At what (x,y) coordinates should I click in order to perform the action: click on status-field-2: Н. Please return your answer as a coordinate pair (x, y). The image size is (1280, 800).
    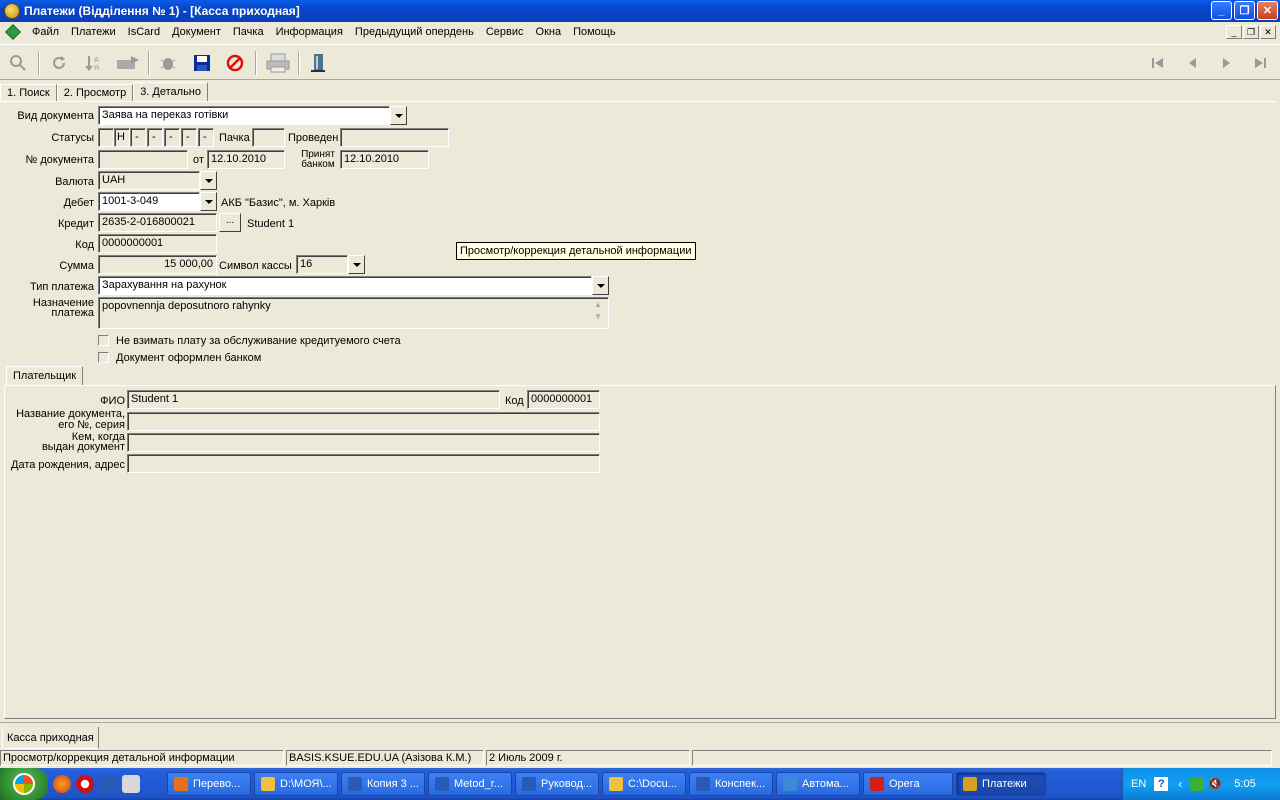
    Looking at the image, I should click on (122, 137).